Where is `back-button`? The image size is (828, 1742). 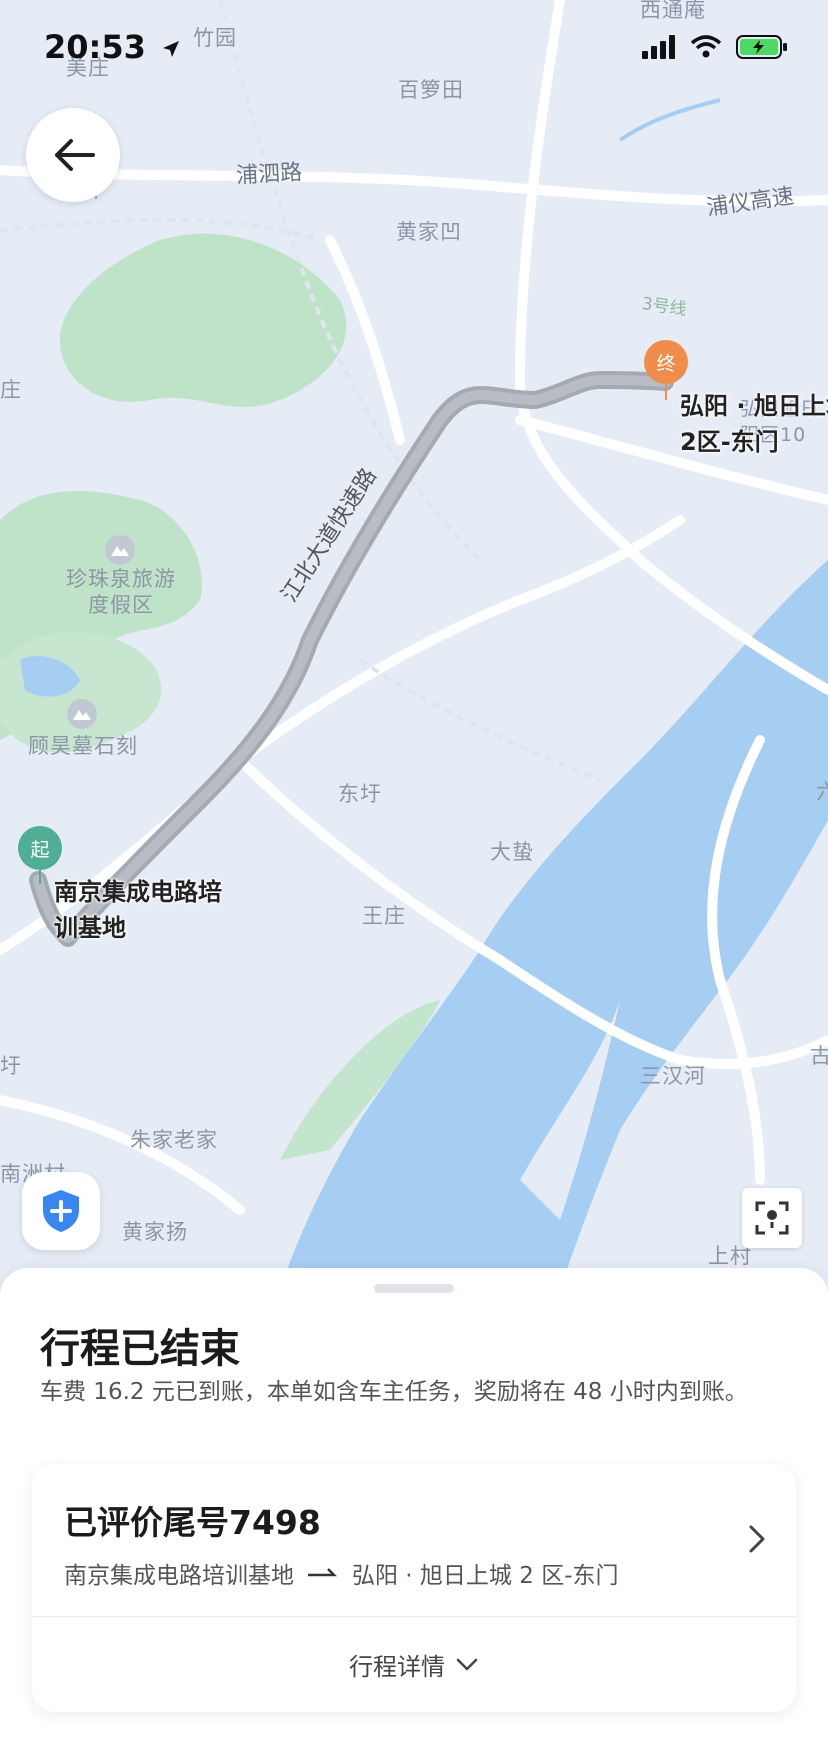
back-button is located at coordinates (73, 155).